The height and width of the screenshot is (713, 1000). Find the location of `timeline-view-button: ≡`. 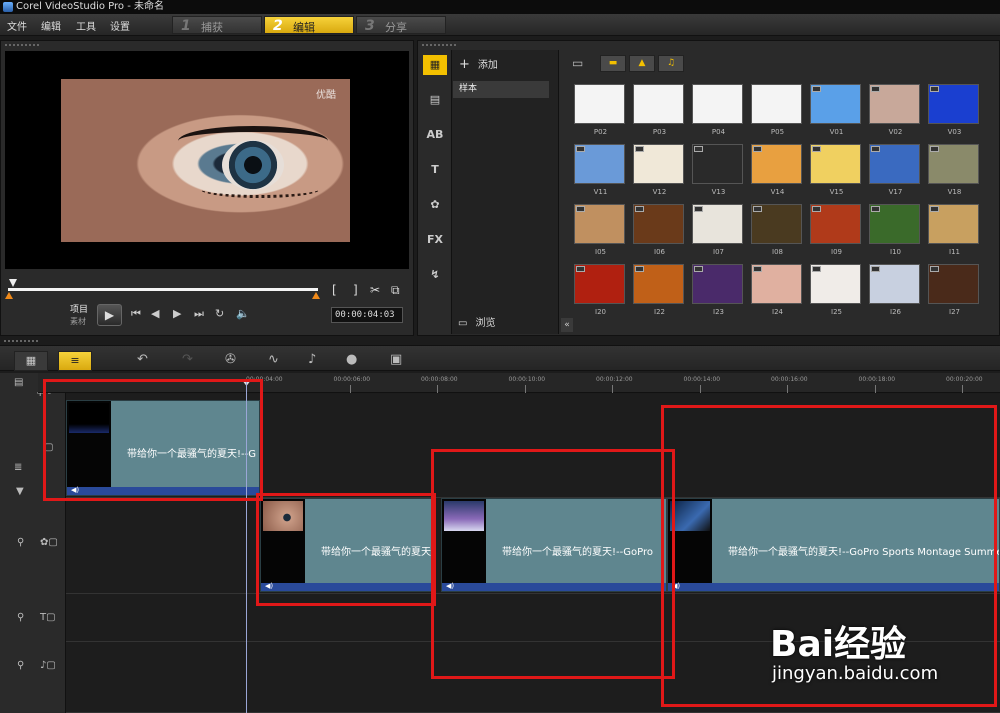

timeline-view-button: ≡ is located at coordinates (75, 361).